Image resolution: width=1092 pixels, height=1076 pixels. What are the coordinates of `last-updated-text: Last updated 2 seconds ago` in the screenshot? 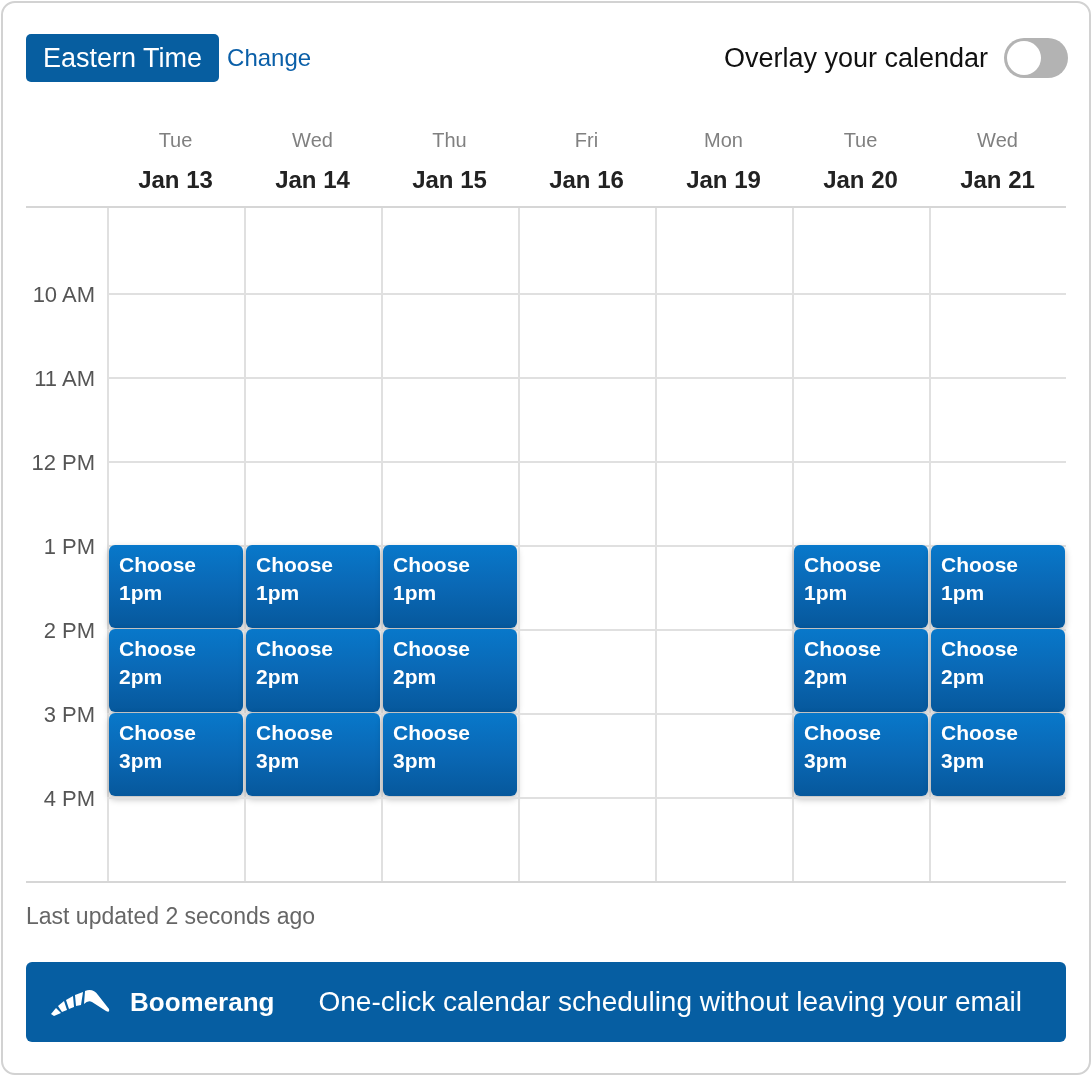 It's located at (170, 916).